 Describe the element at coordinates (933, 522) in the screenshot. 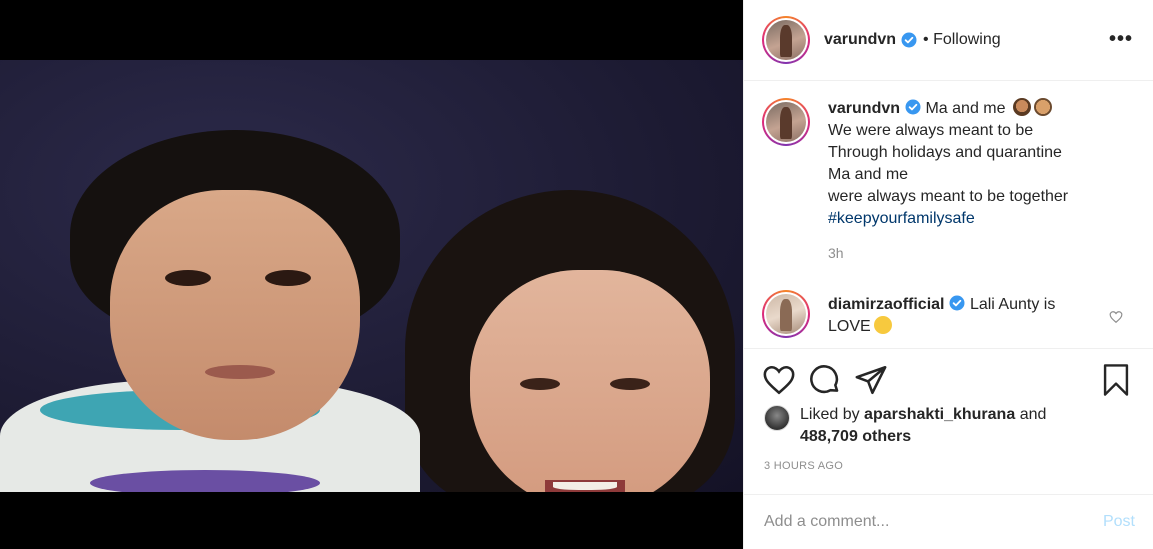

I see `comment-input` at that location.